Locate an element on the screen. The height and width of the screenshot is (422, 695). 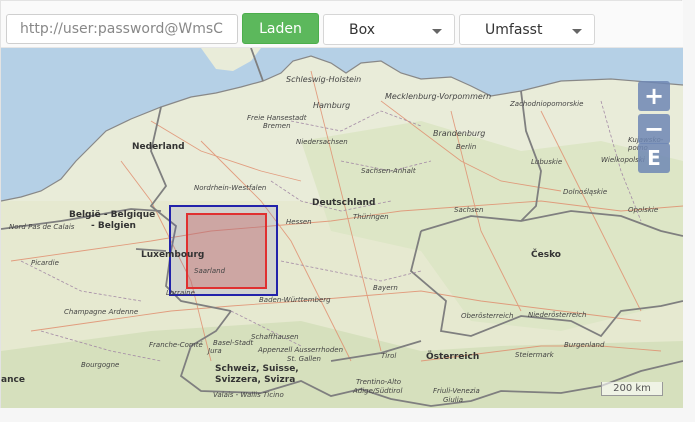
map-label: Niedersachsen is located at coordinates (322, 142).